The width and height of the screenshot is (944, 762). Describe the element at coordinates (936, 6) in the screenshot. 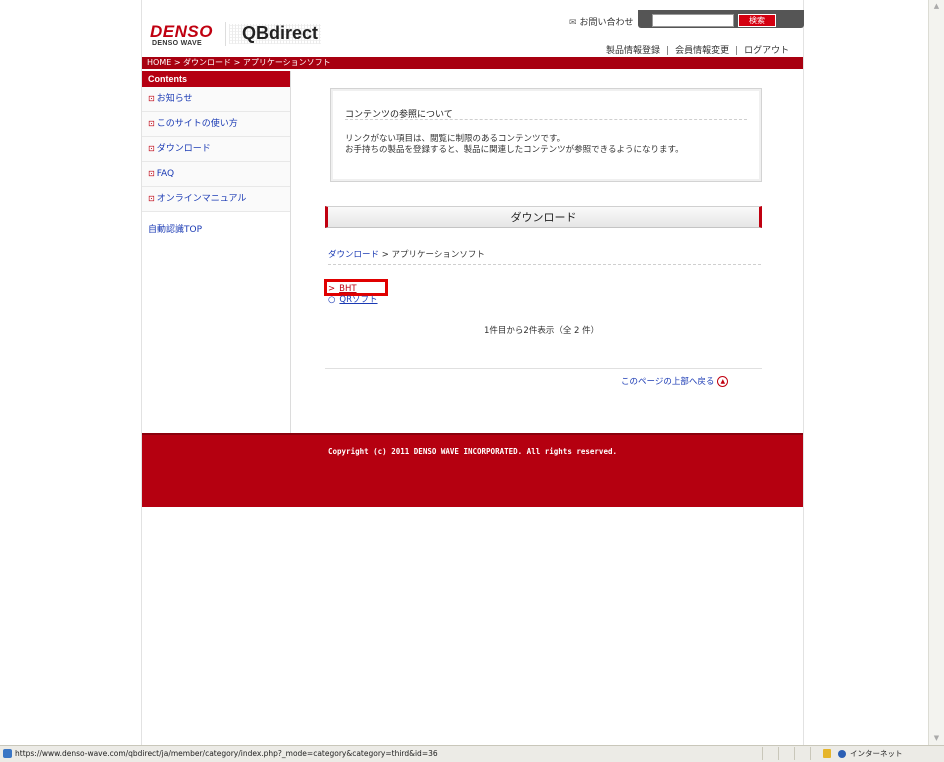

I see `scroll-up-arrow-icon: ▲` at that location.